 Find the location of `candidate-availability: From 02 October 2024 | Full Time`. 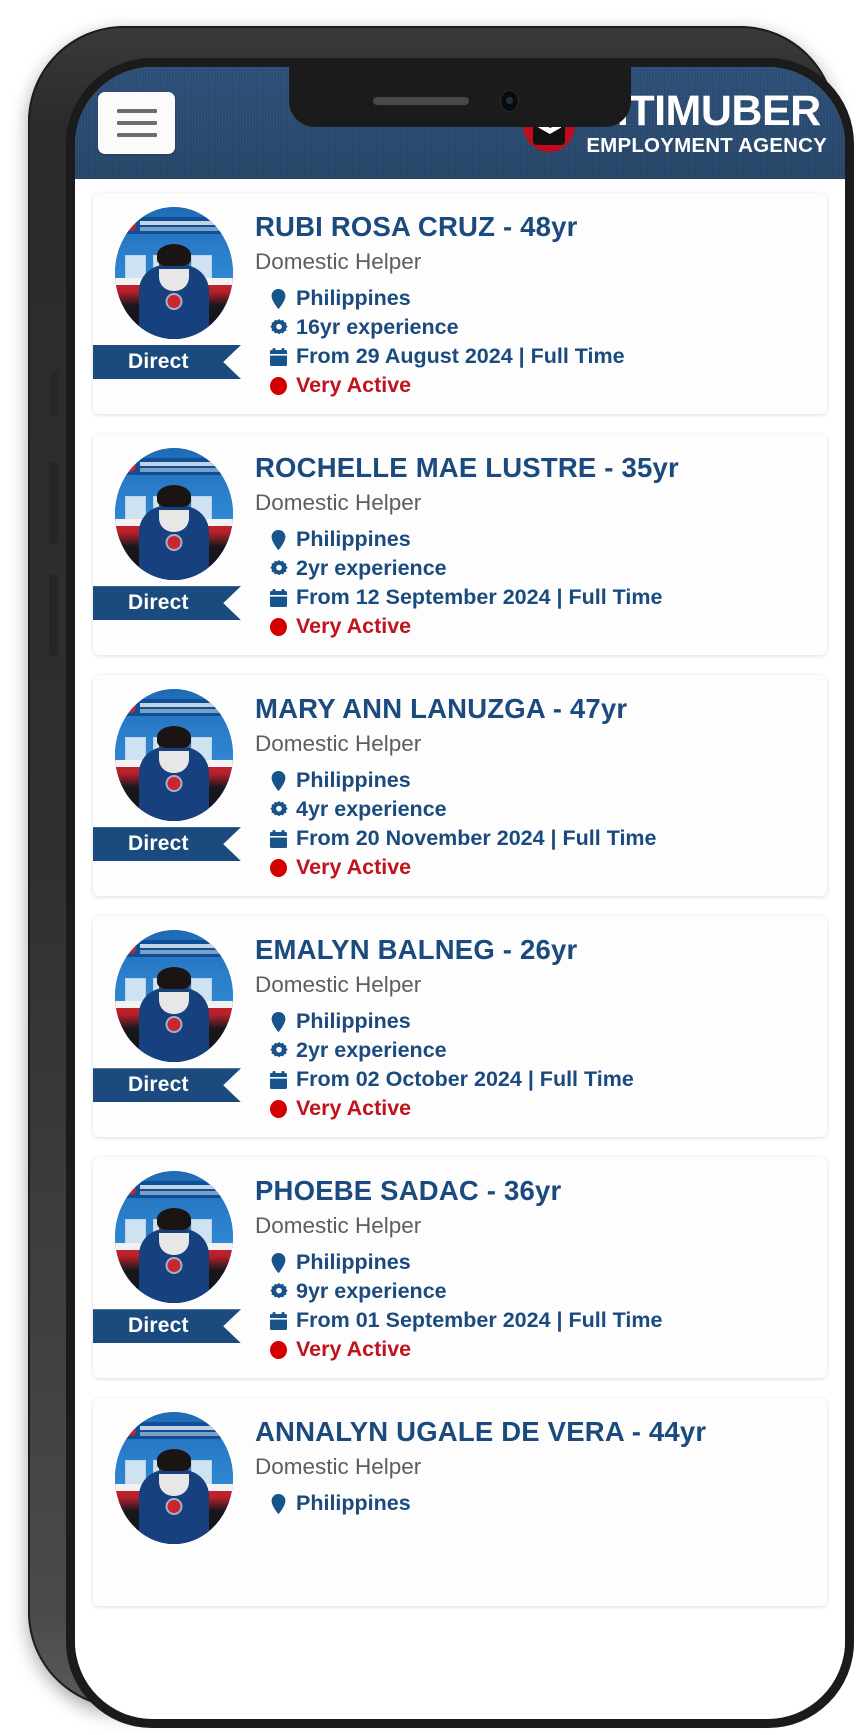

candidate-availability: From 02 October 2024 | Full Time is located at coordinates (465, 1079).